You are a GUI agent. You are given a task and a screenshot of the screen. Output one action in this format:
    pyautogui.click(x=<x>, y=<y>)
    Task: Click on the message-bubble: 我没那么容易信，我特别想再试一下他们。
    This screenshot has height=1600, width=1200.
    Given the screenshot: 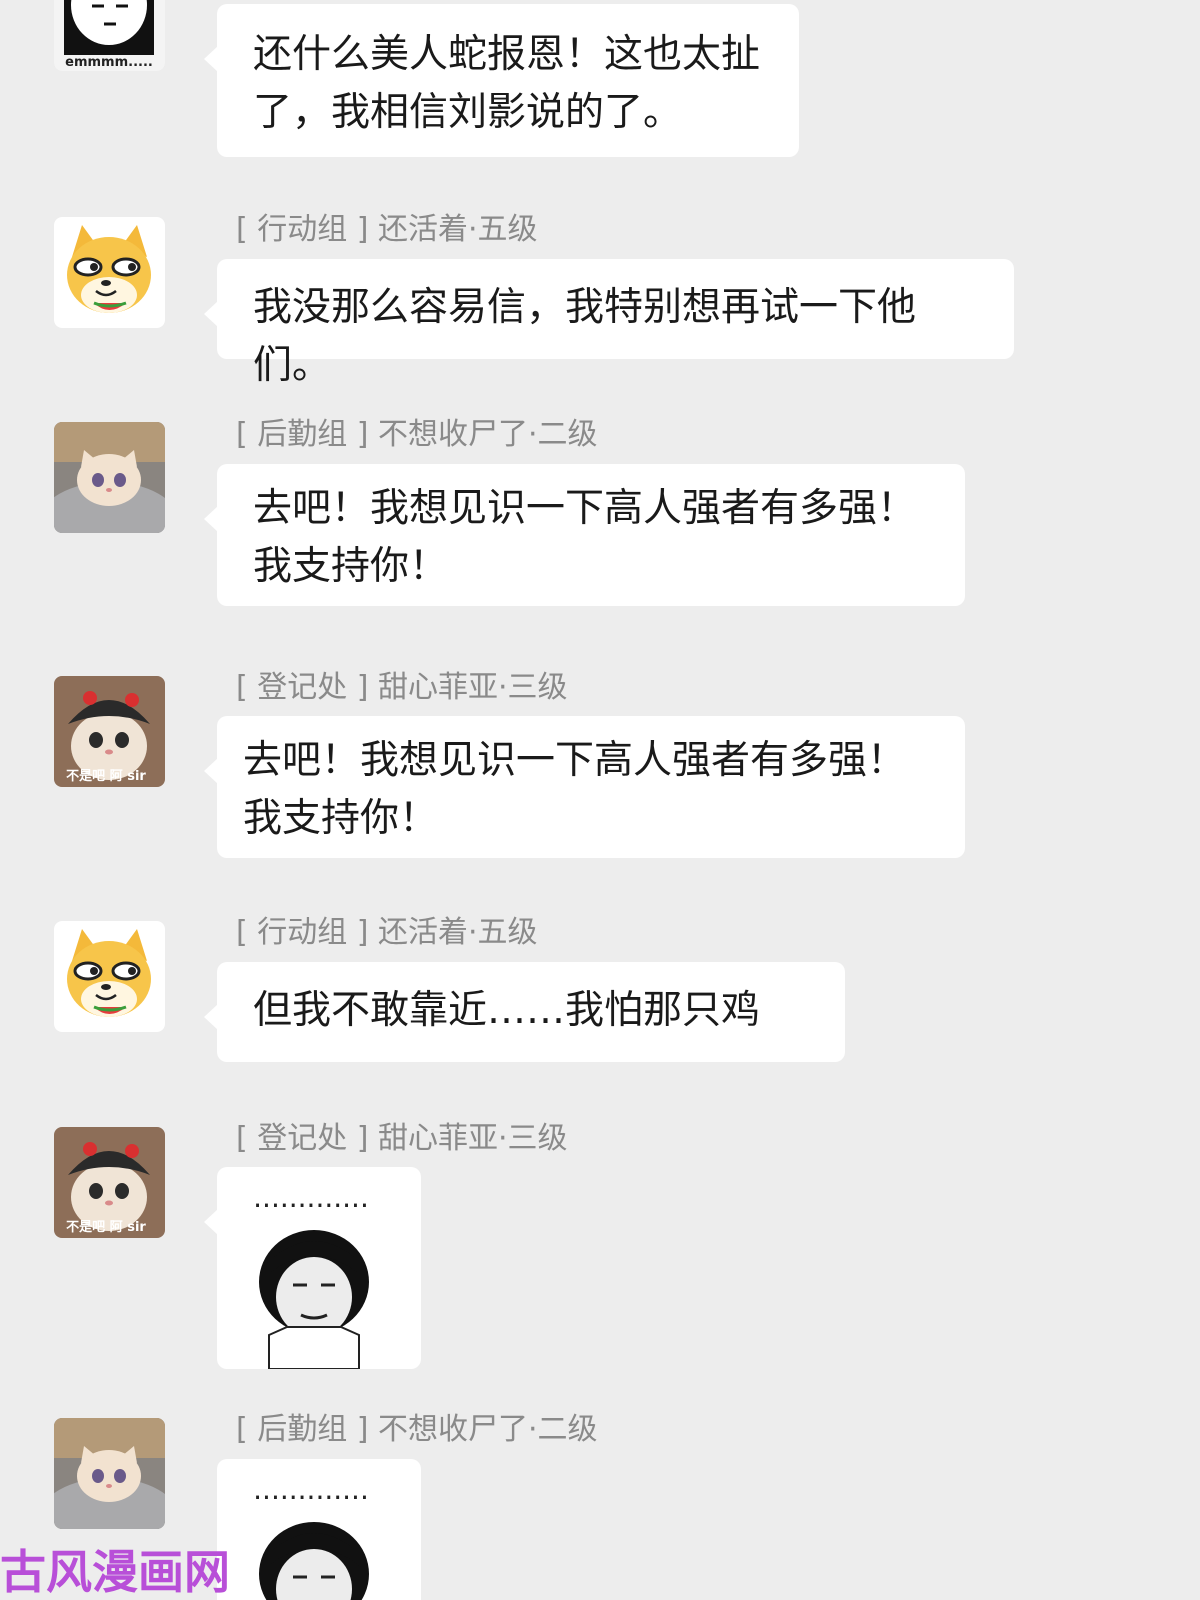 What is the action you would take?
    pyautogui.click(x=609, y=323)
    